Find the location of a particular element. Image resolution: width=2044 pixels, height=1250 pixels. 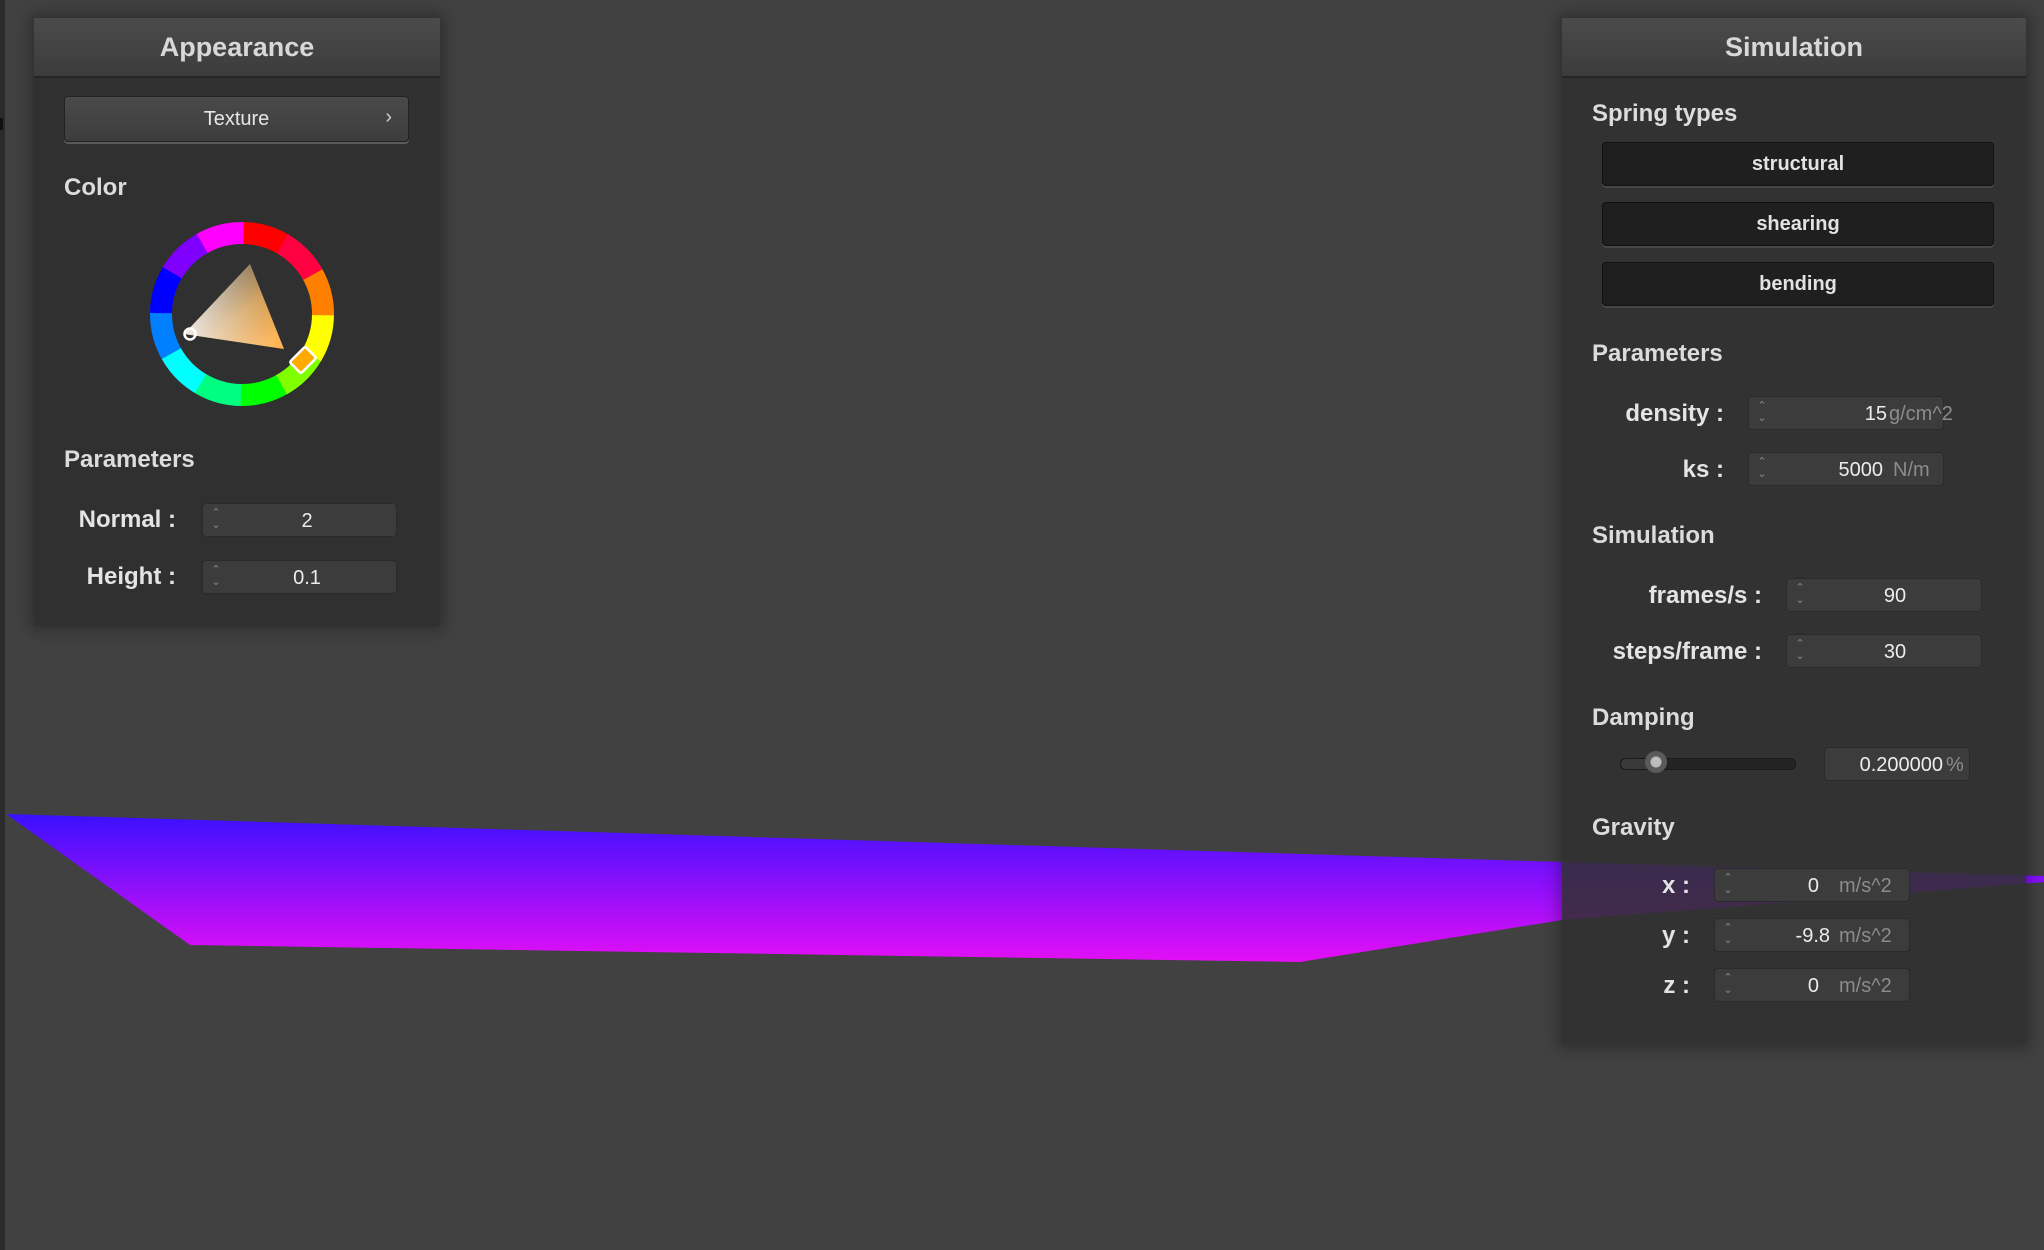

gravity-z-input: ⌃ ⌄ 0 m/s^2 is located at coordinates (1812, 985).